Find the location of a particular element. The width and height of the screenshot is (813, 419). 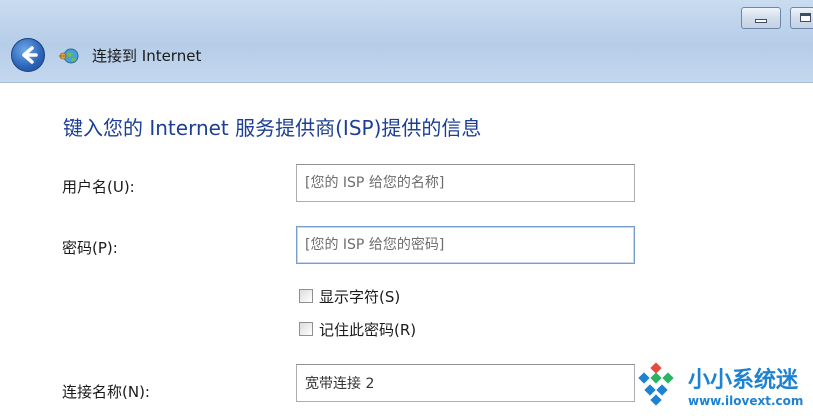

password-label: 密码(P): is located at coordinates (90, 248).